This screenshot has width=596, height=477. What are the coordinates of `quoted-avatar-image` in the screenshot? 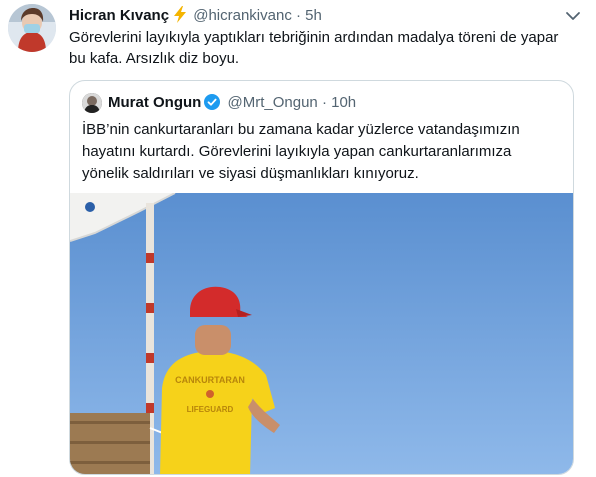 It's located at (92, 103).